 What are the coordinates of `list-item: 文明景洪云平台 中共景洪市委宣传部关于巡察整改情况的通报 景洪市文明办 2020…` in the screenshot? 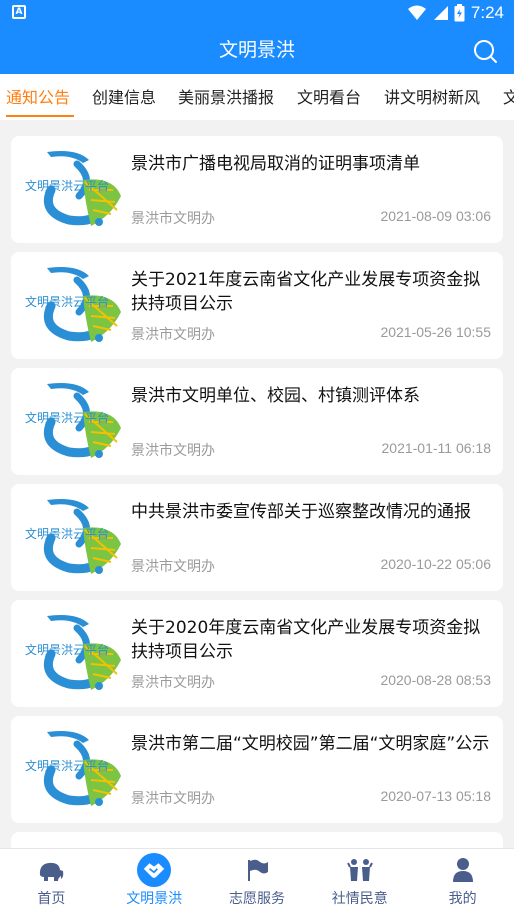 It's located at (257, 537).